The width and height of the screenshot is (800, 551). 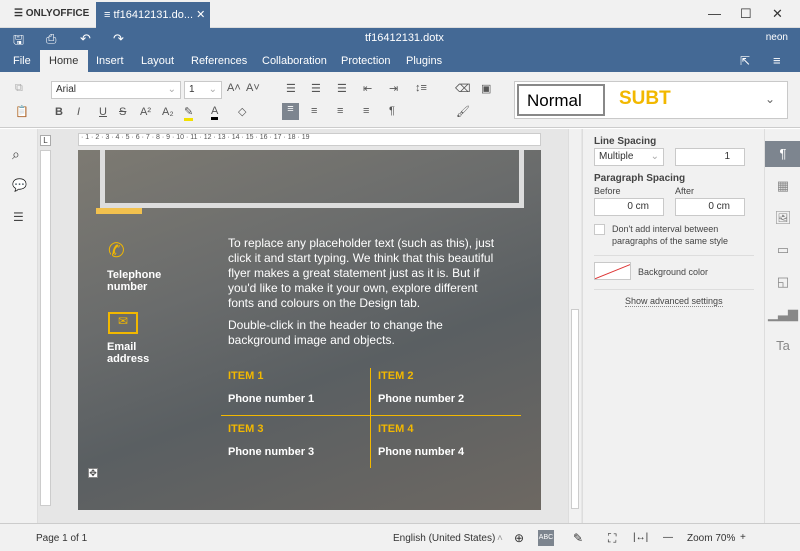 I want to click on tab-insert: Insert, so click(x=110, y=61).